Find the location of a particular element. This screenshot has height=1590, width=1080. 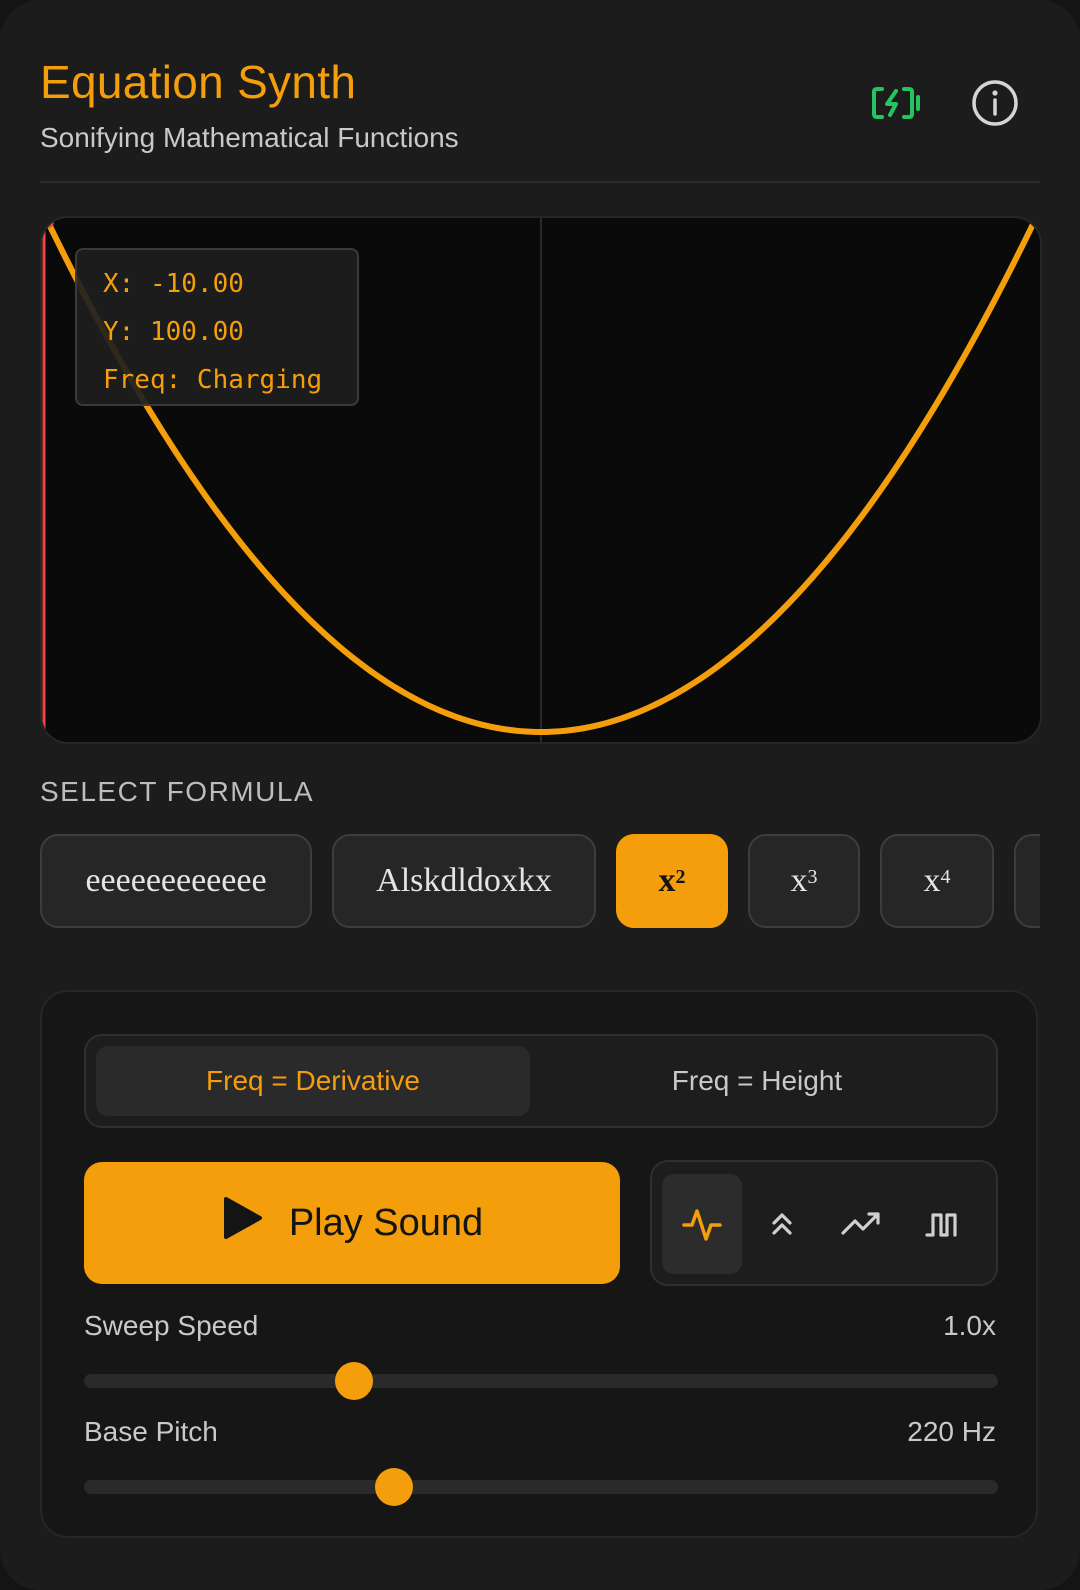

cursor-readout: X: -10.00 Y: 100.00 Freq: Charging is located at coordinates (217, 327).